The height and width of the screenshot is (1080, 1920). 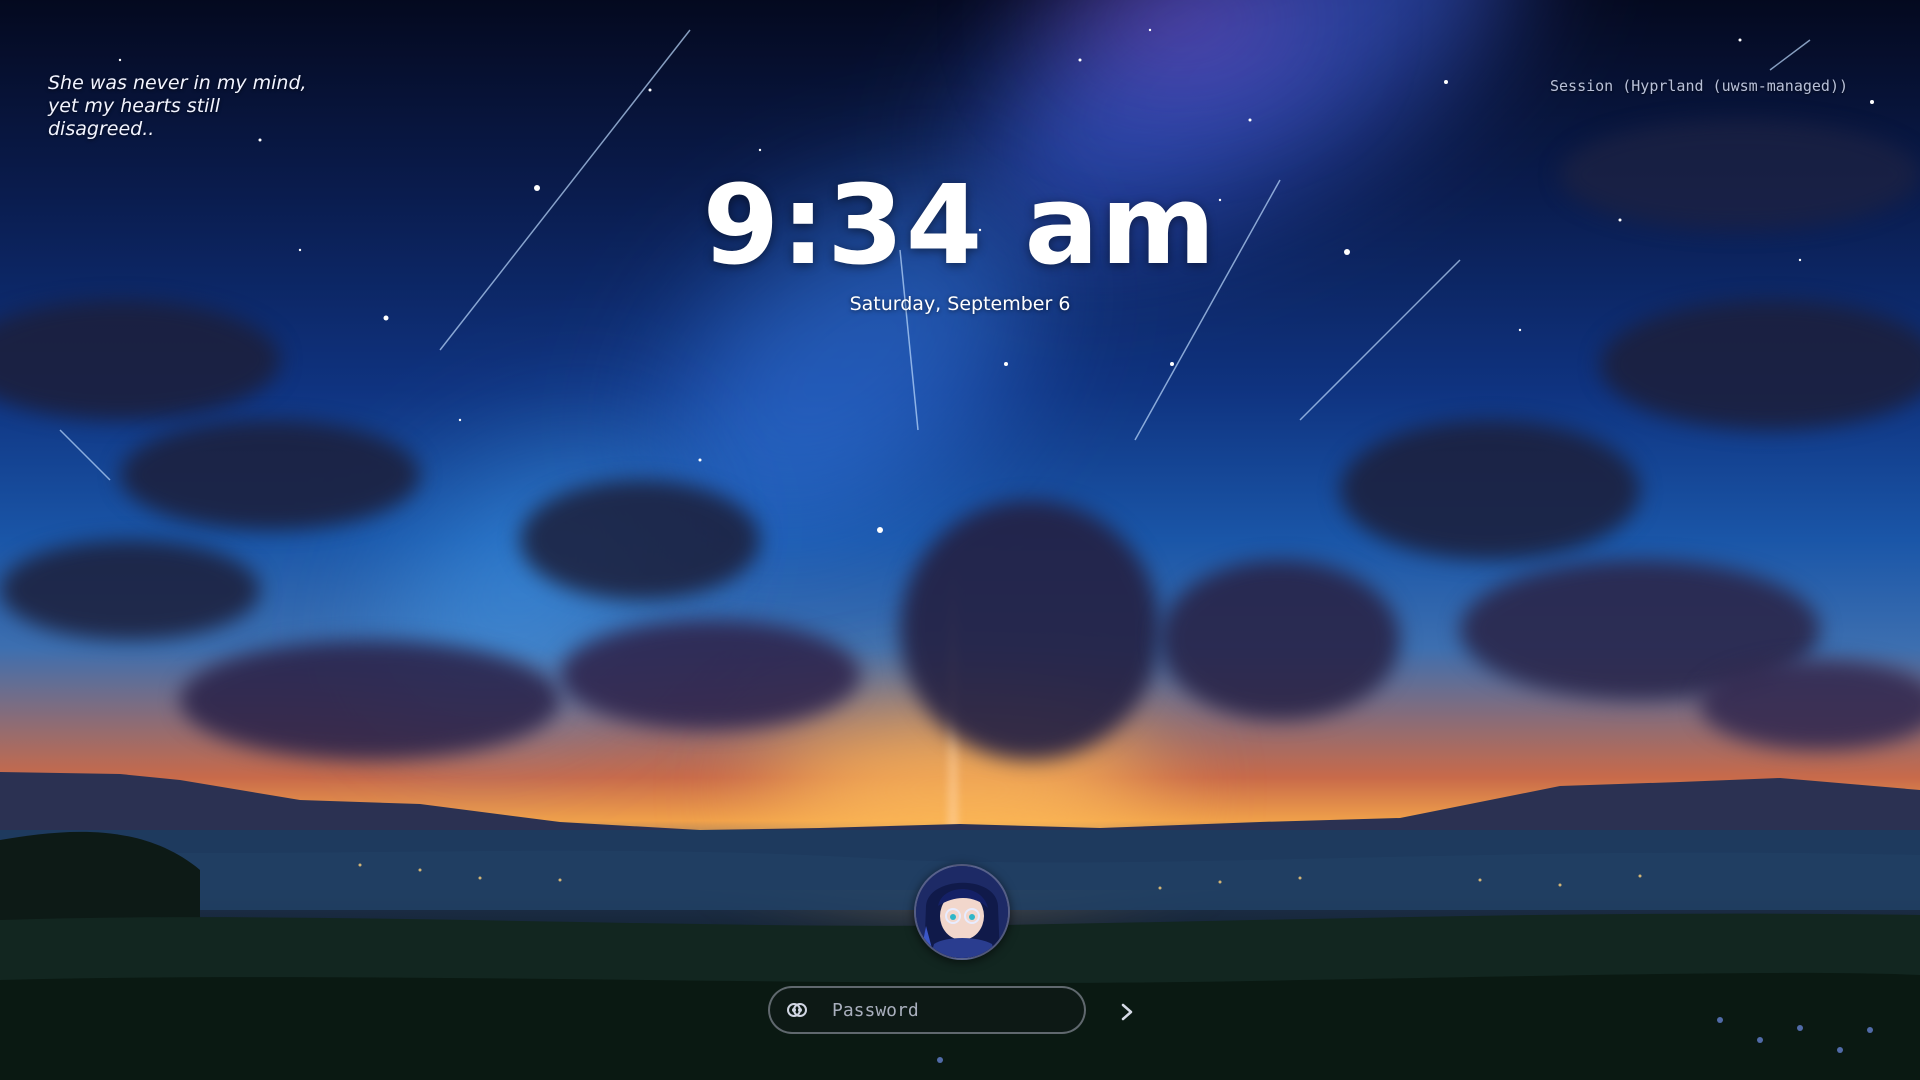 What do you see at coordinates (960, 304) in the screenshot?
I see `clock-date: Saturday, September 6` at bounding box center [960, 304].